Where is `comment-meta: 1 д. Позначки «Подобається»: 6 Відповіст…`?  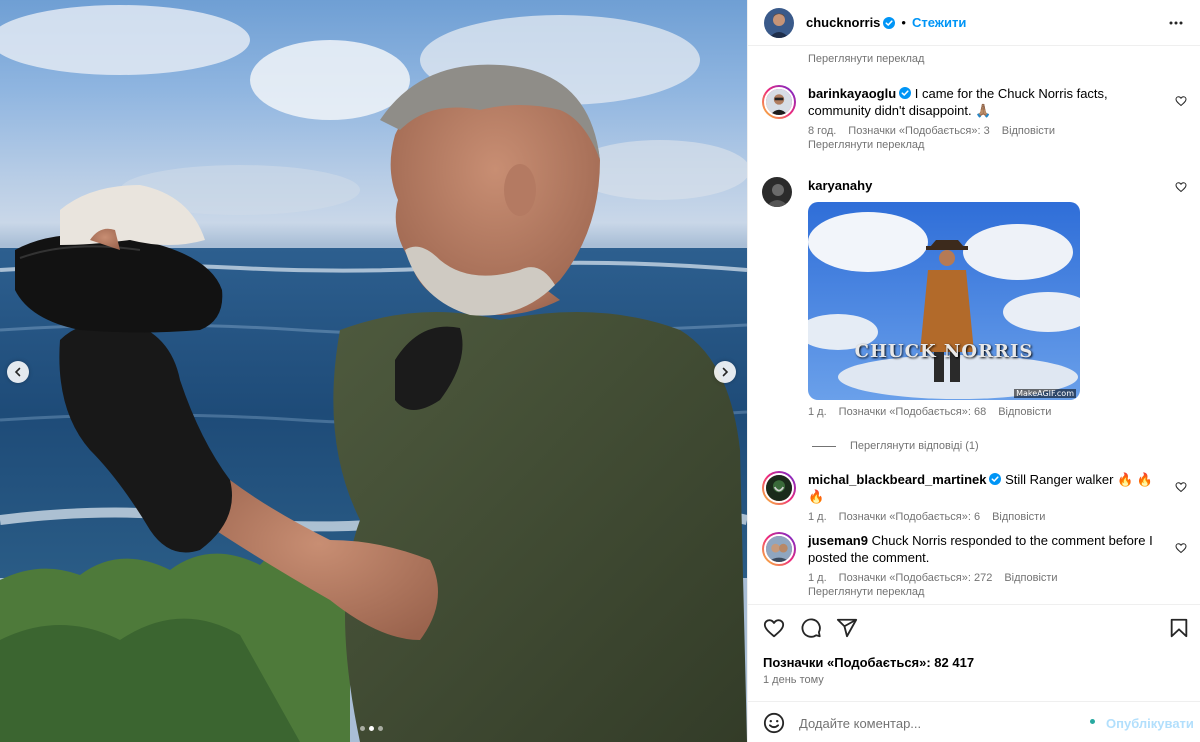
comment-meta: 1 д. Позначки «Подобається»: 6 Відповіст… is located at coordinates (997, 517).